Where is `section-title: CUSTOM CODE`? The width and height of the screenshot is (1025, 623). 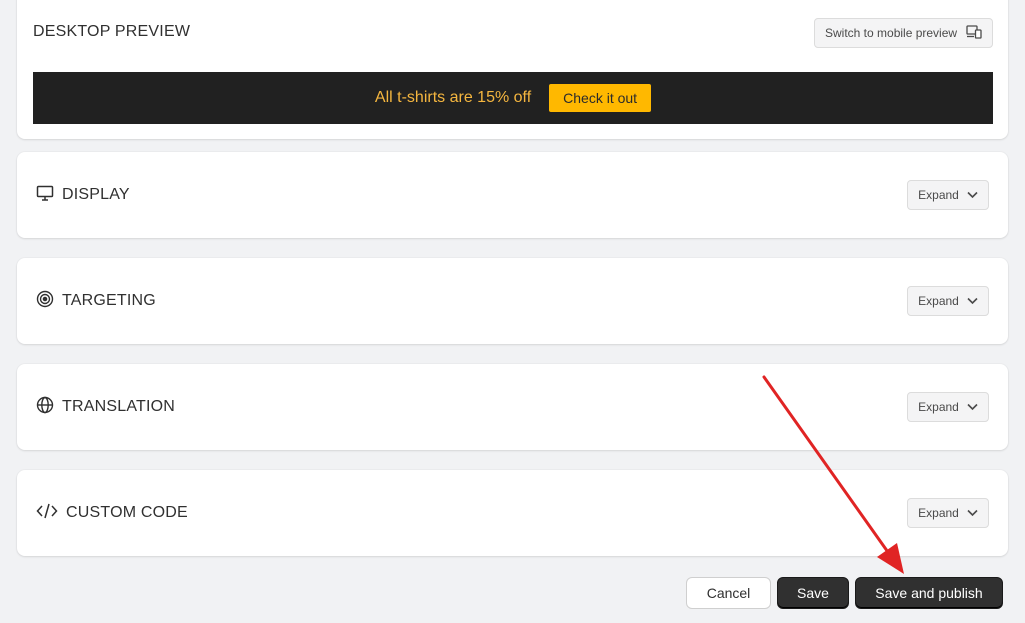
section-title: CUSTOM CODE is located at coordinates (127, 512).